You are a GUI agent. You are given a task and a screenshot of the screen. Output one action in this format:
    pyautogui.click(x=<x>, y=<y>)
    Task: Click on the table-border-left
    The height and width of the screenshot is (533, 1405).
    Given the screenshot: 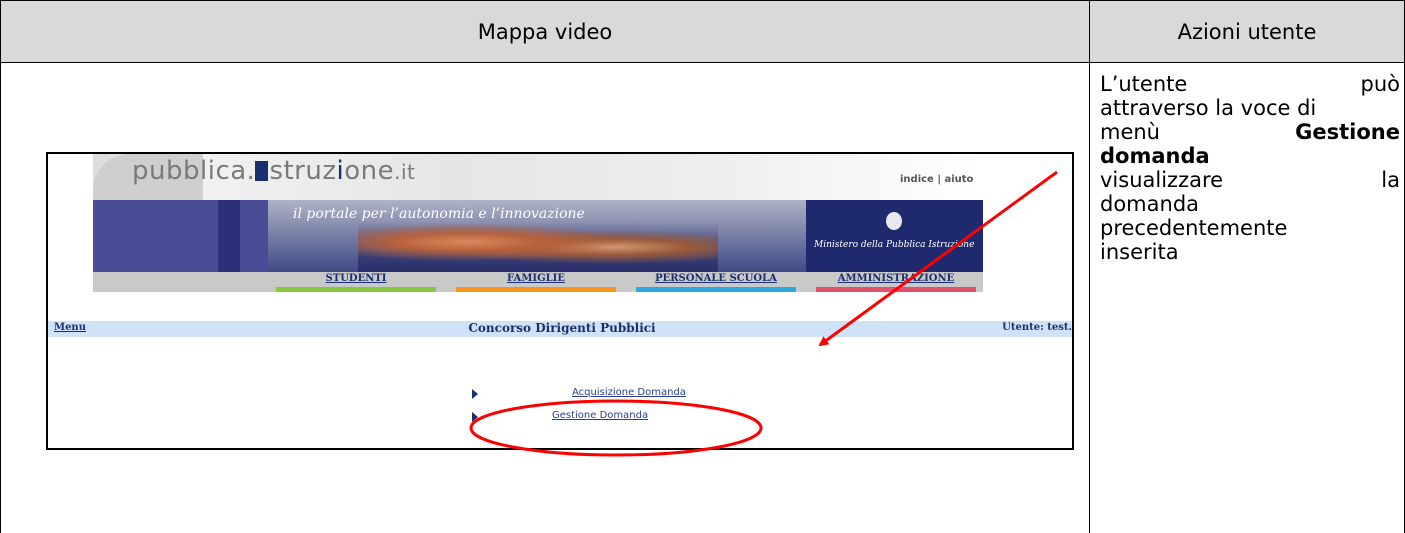 What is the action you would take?
    pyautogui.click(x=0, y=266)
    